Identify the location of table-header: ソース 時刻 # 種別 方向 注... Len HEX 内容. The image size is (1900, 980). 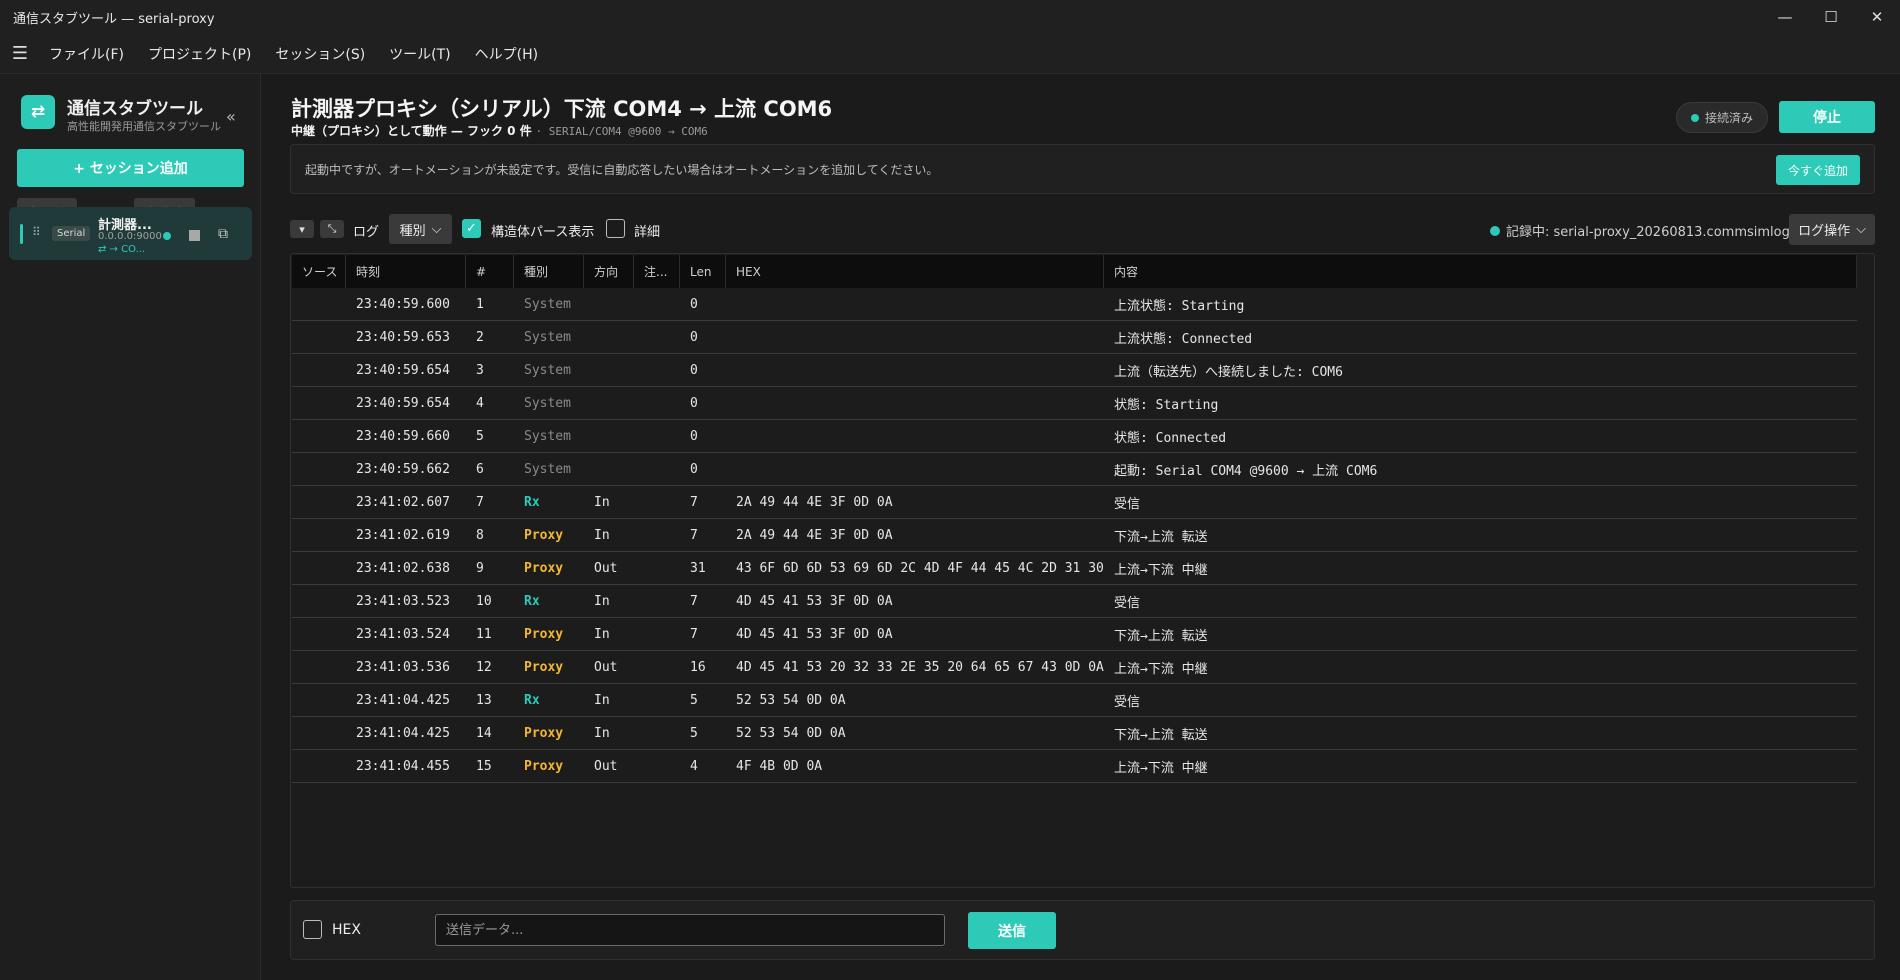
(1074, 271).